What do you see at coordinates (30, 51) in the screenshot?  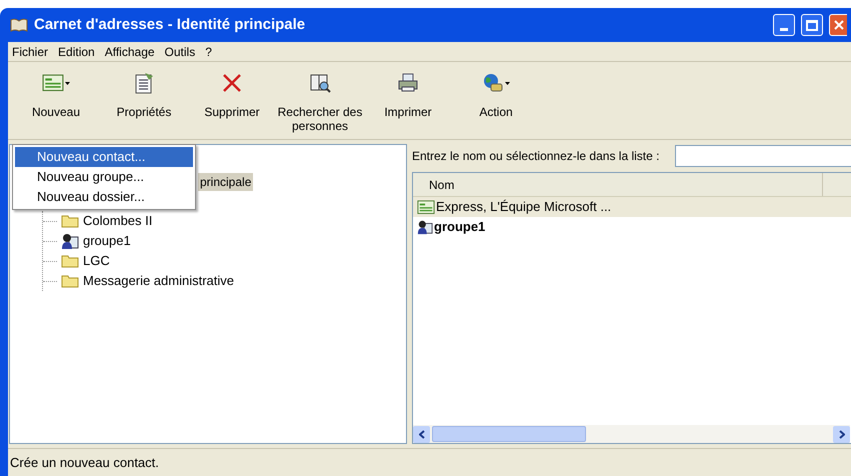 I see `menu-item: Fichier` at bounding box center [30, 51].